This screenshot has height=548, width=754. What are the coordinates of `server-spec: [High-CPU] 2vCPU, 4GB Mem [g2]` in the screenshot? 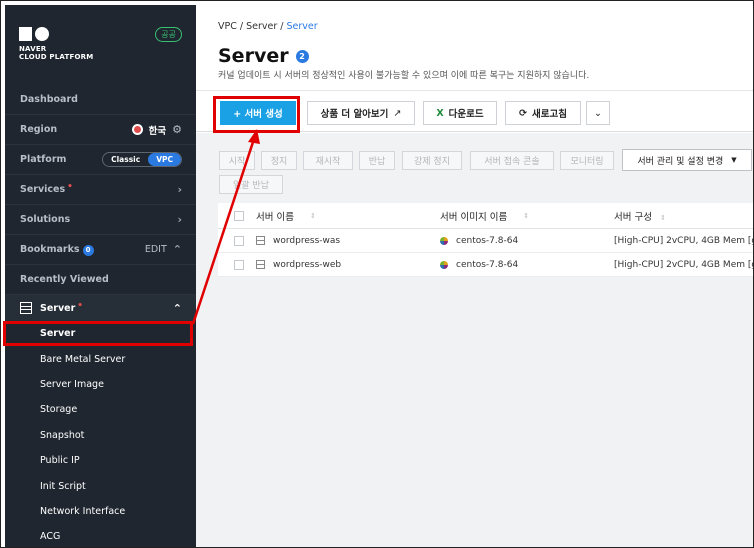 It's located at (683, 264).